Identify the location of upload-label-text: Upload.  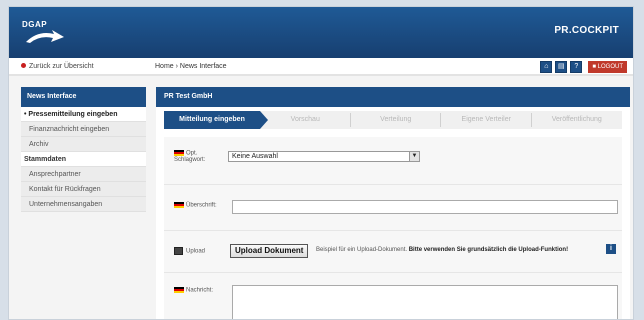
(196, 251).